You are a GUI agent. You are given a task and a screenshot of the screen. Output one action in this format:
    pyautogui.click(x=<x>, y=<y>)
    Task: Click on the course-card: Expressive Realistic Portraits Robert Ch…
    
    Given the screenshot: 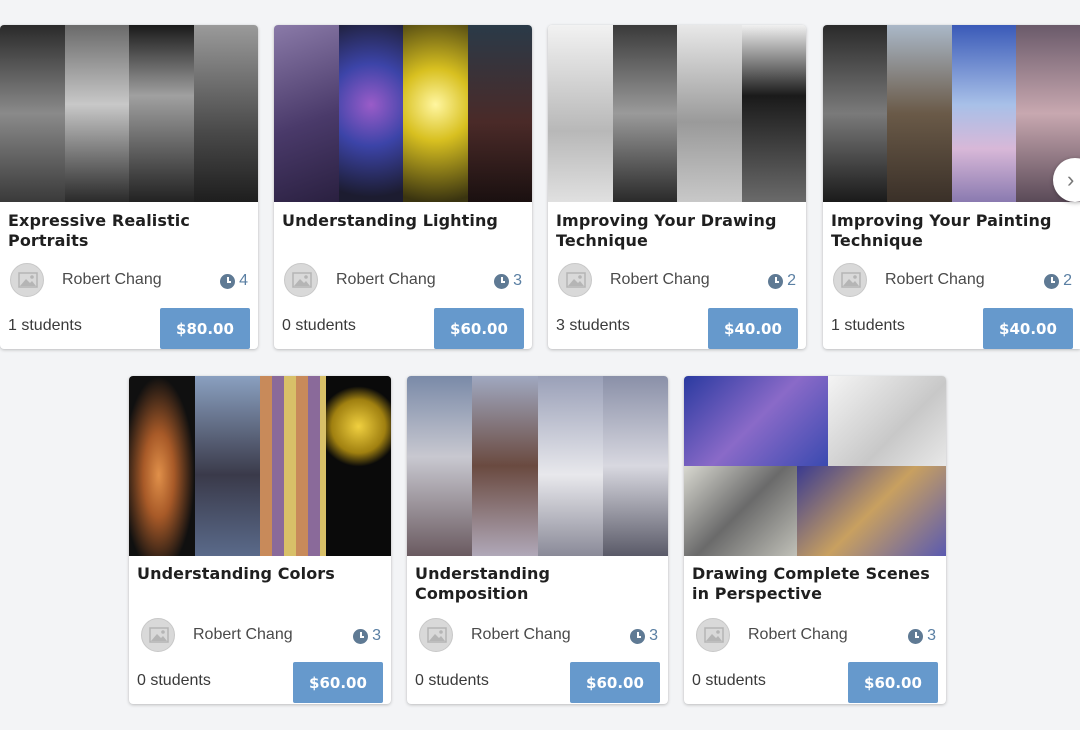 What is the action you would take?
    pyautogui.click(x=129, y=187)
    